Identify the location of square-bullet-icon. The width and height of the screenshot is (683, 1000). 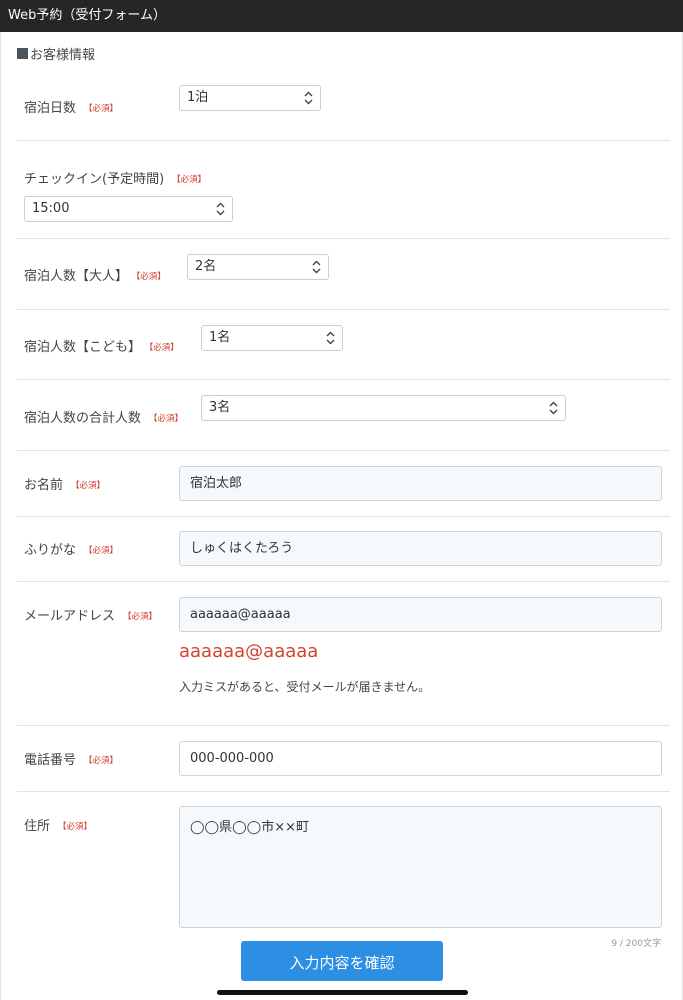
(22, 53).